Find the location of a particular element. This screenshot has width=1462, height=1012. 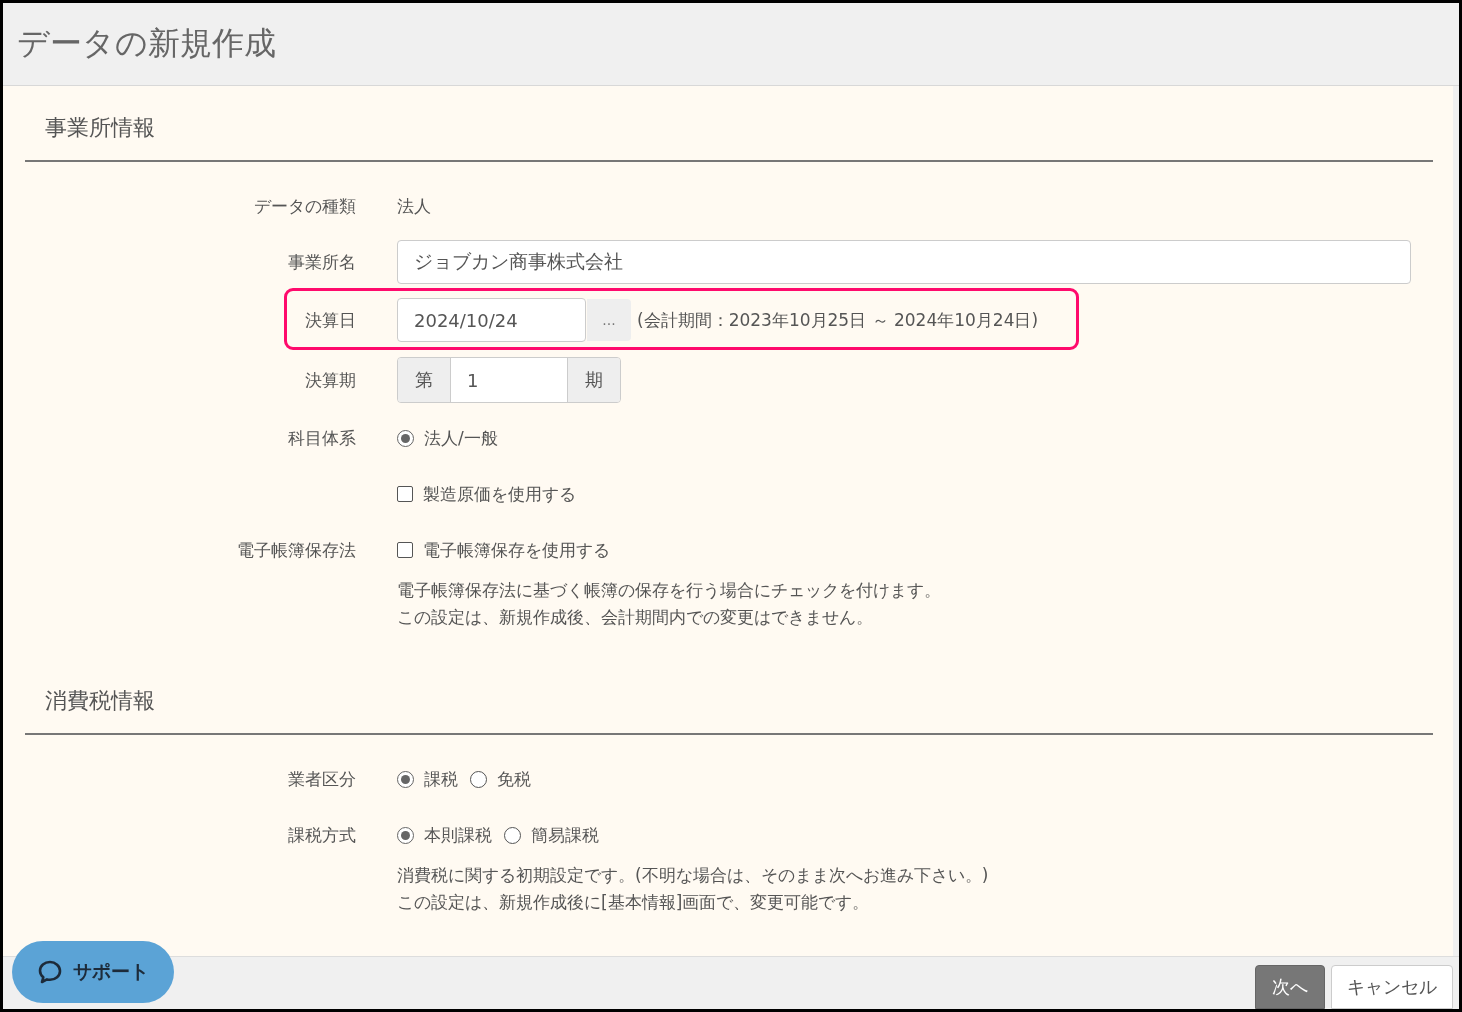

checkbox-label: 製造原価を使用する is located at coordinates (499, 494).